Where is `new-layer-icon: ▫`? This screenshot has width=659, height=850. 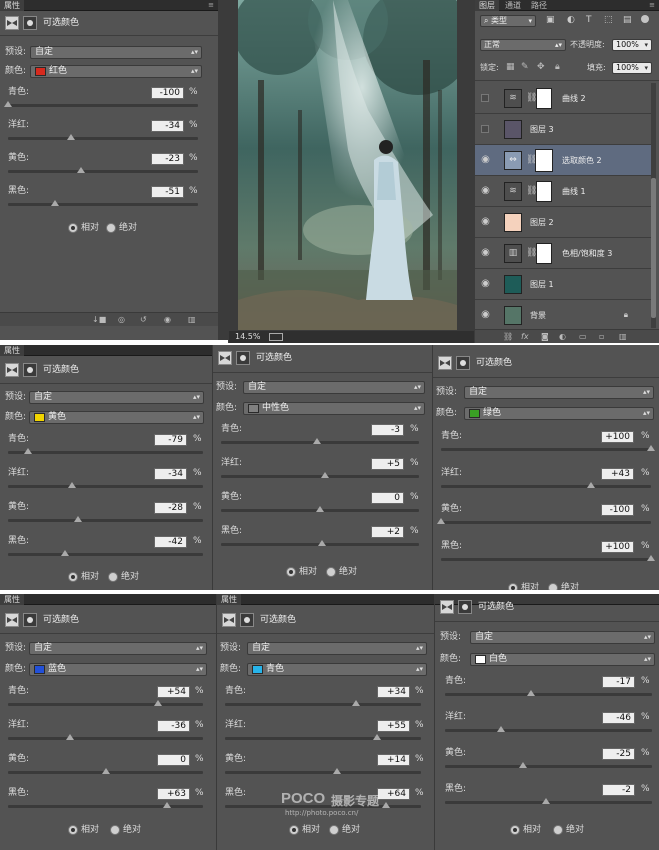 new-layer-icon: ▫ is located at coordinates (601, 337).